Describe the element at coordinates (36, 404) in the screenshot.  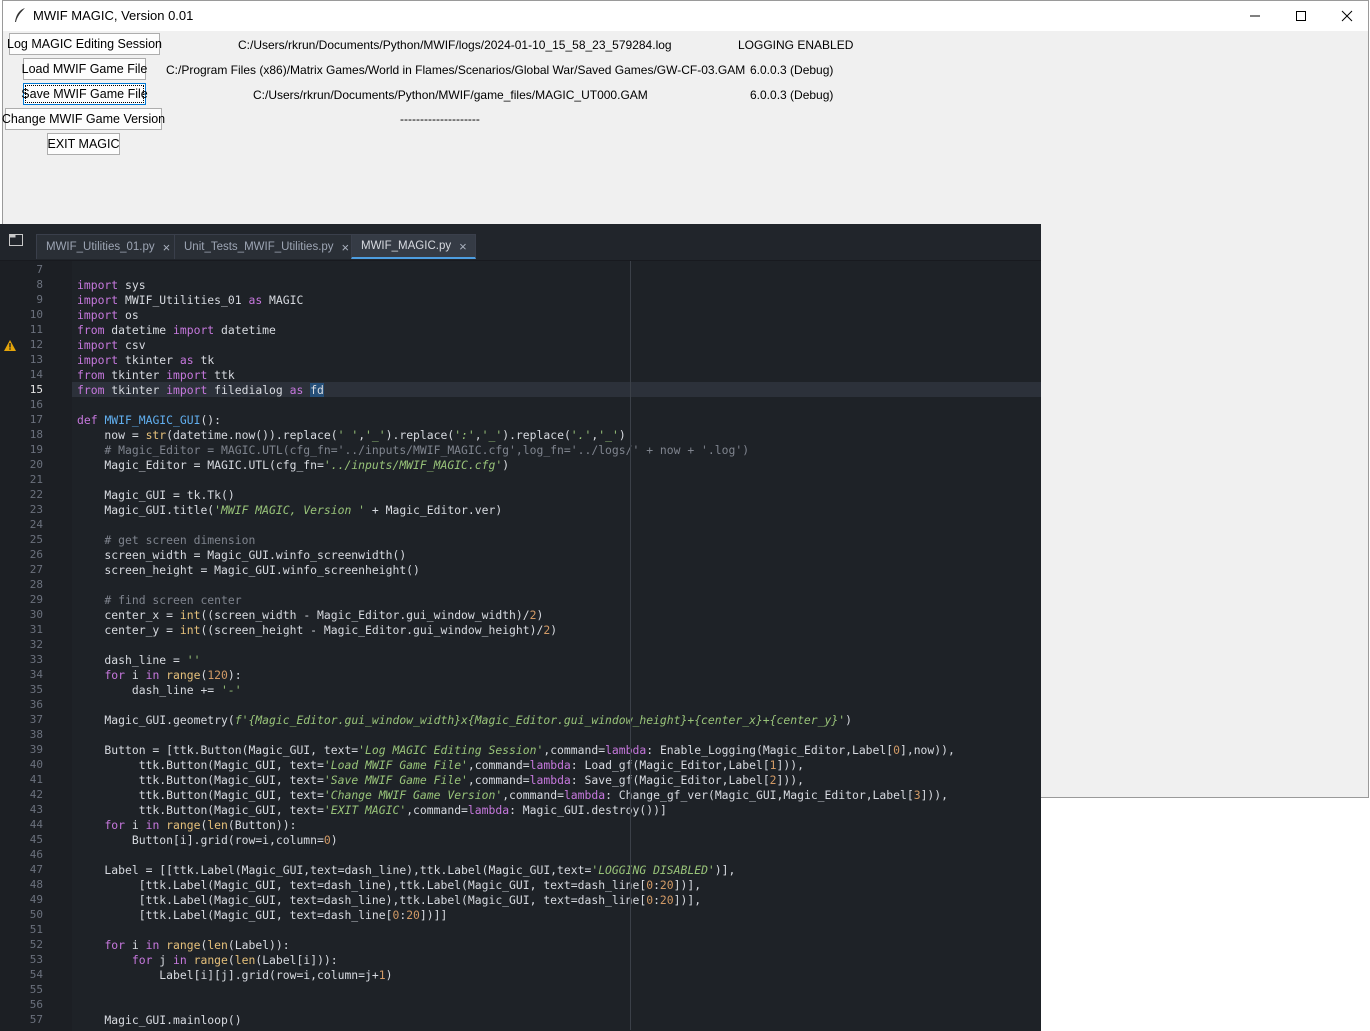
I see `line-number: 16` at that location.